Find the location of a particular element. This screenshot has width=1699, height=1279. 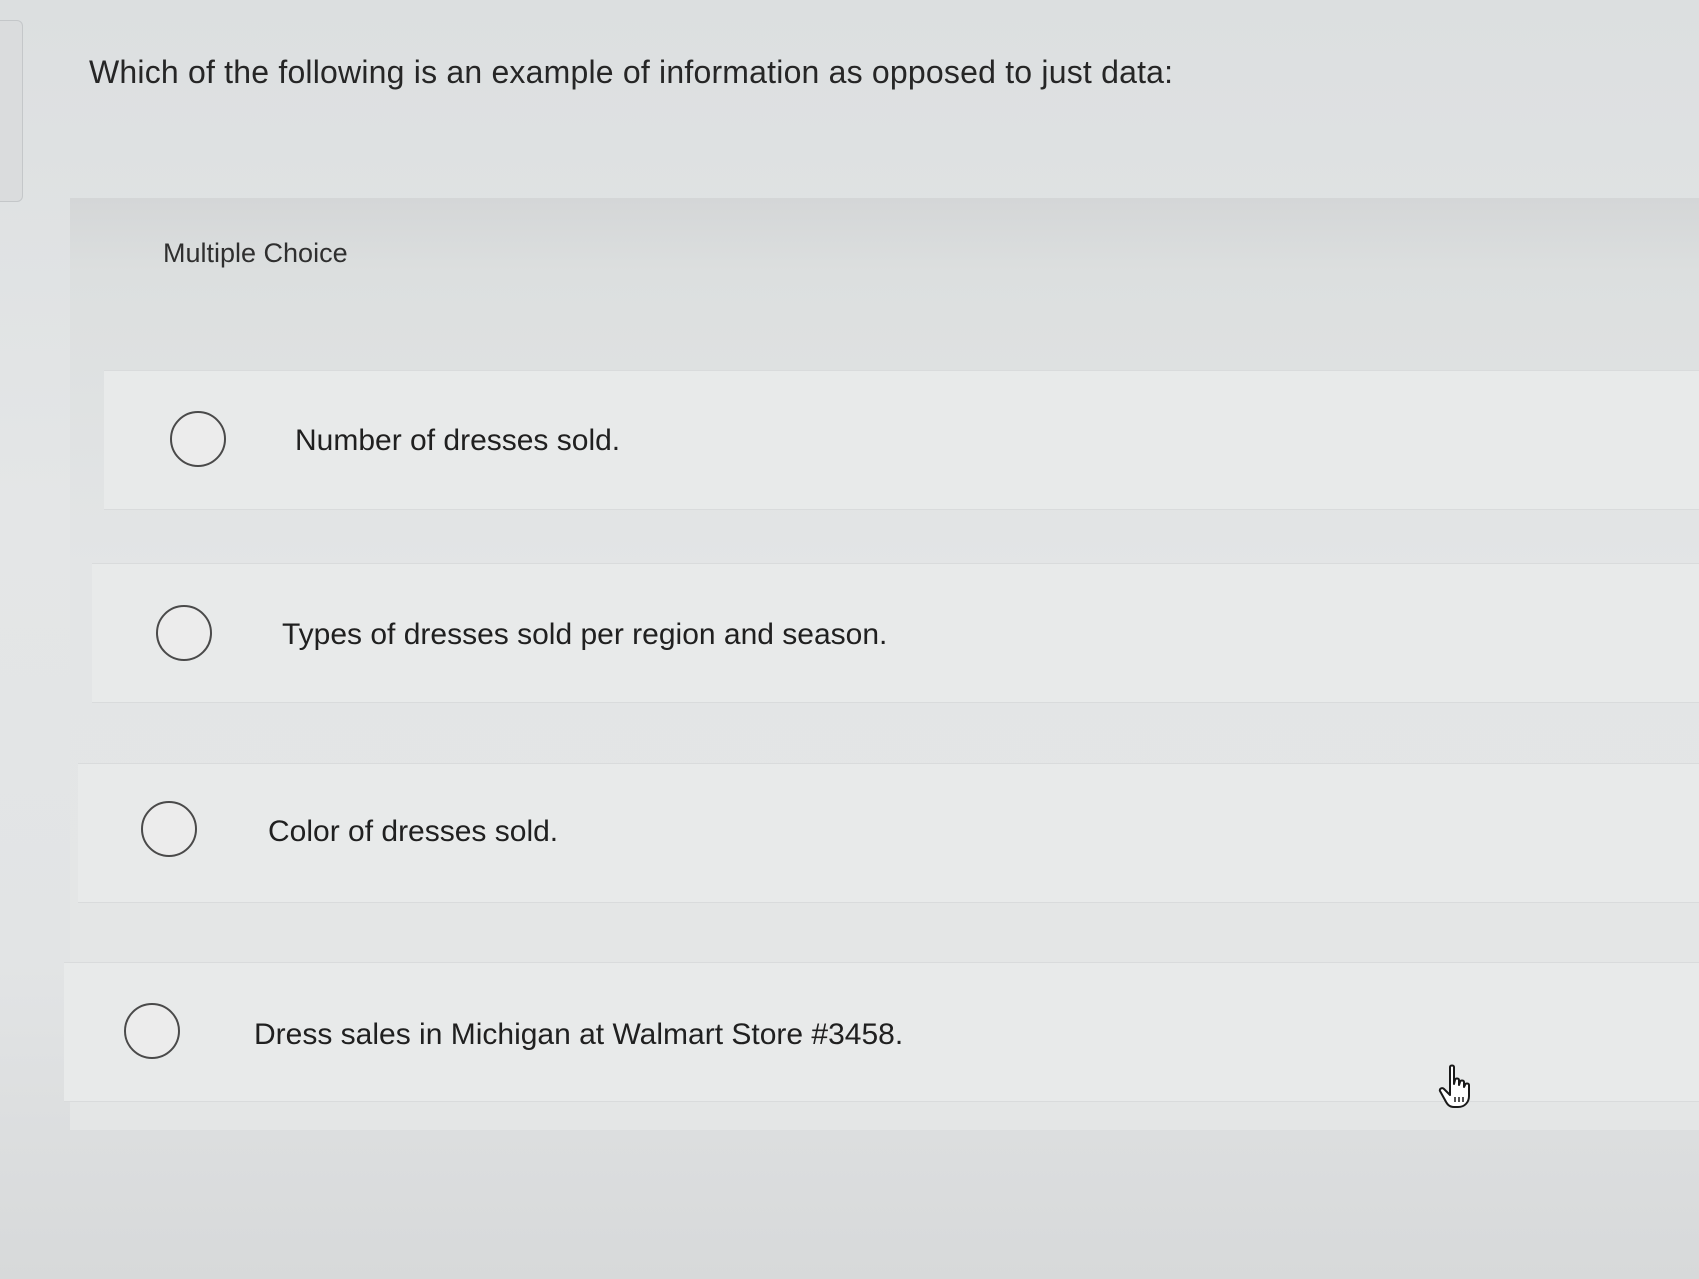

left-panel-edge is located at coordinates (11, 111).